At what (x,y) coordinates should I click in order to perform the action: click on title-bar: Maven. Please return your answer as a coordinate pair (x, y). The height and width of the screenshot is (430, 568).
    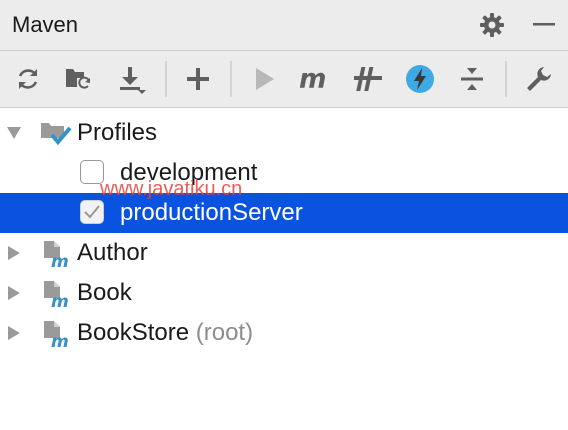
    Looking at the image, I should click on (284, 25).